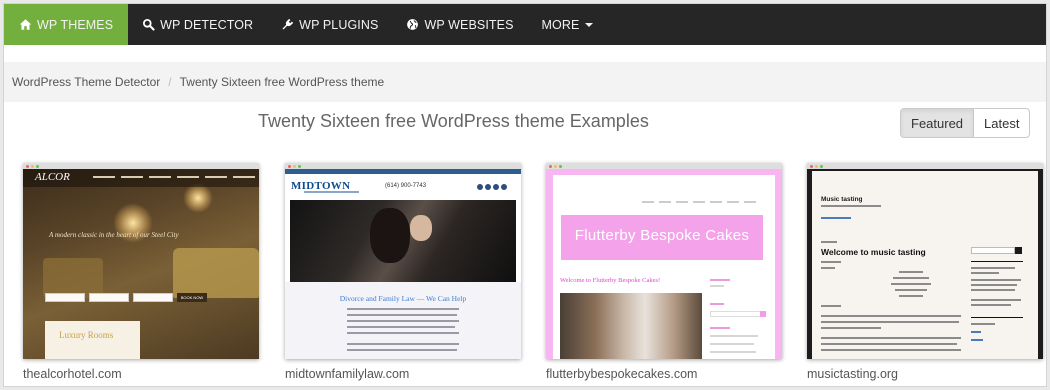 The height and width of the screenshot is (390, 1050). Describe the element at coordinates (86, 335) in the screenshot. I see `rooms-title: Luxury Rooms` at that location.